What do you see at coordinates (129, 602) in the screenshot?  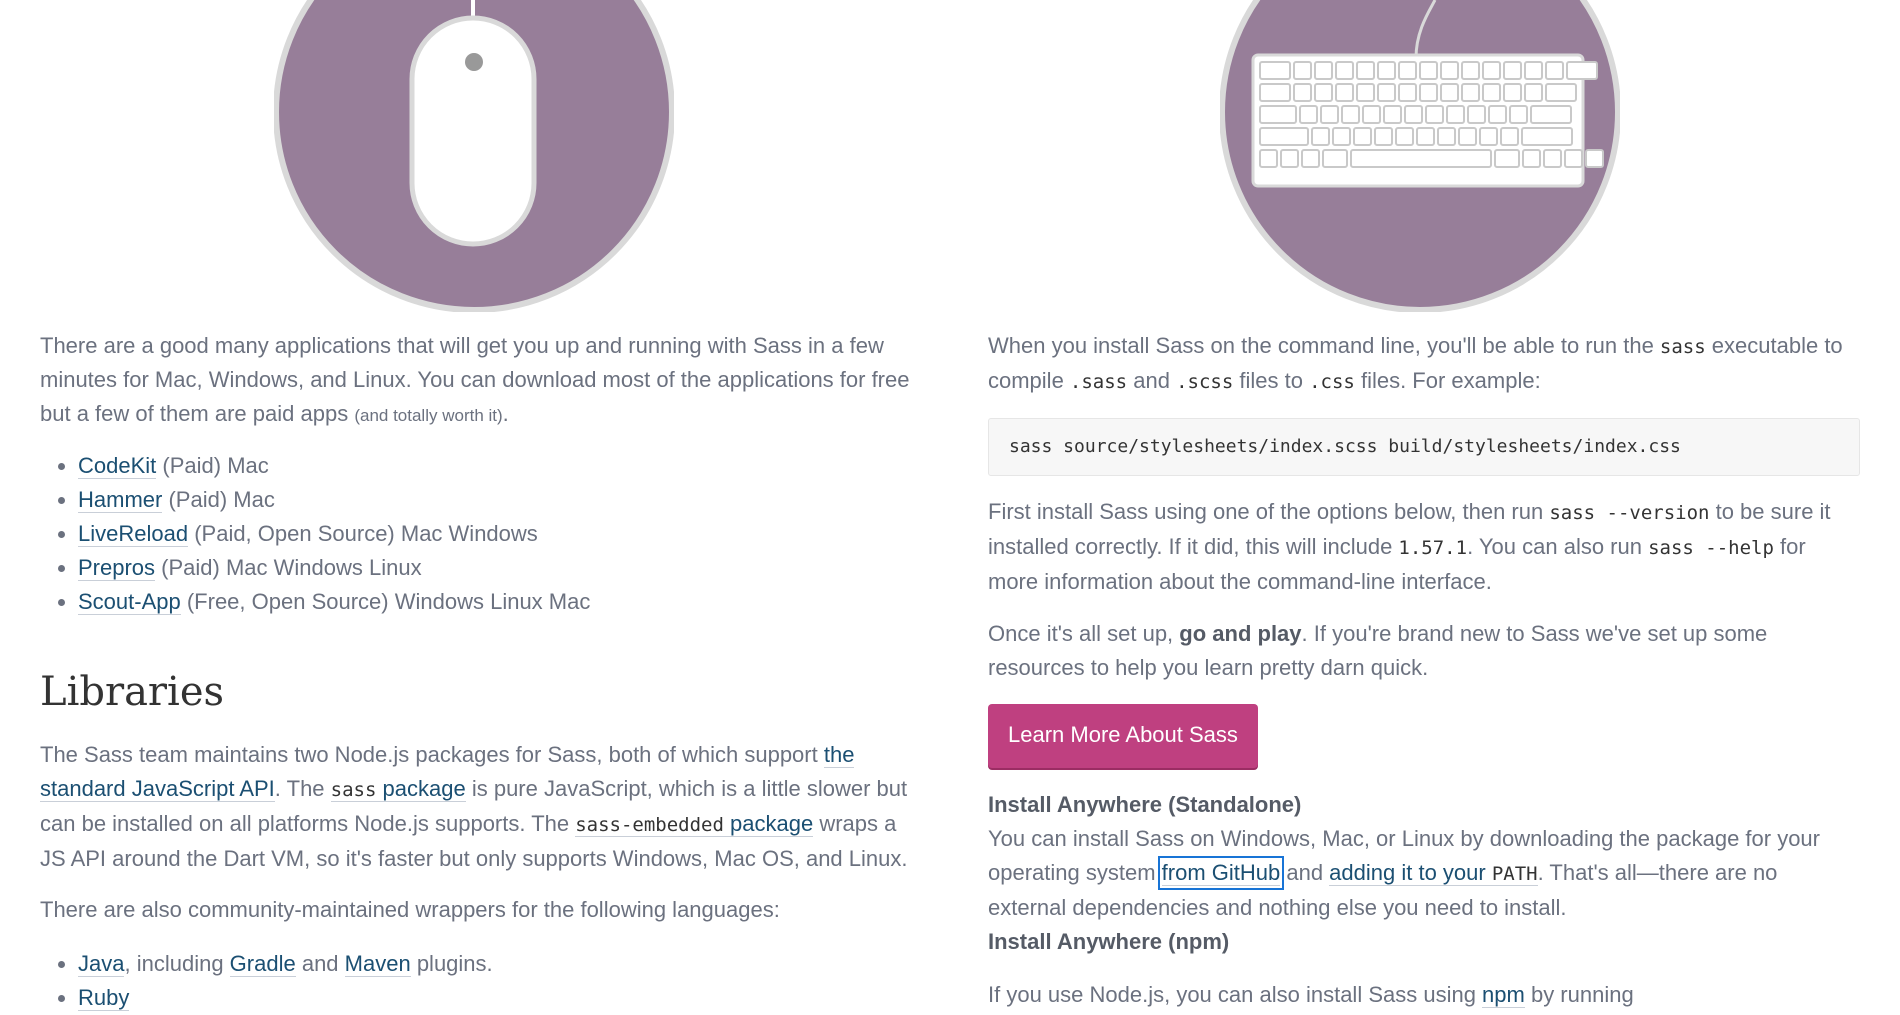 I see `app-link-scout-app: Scout-App` at bounding box center [129, 602].